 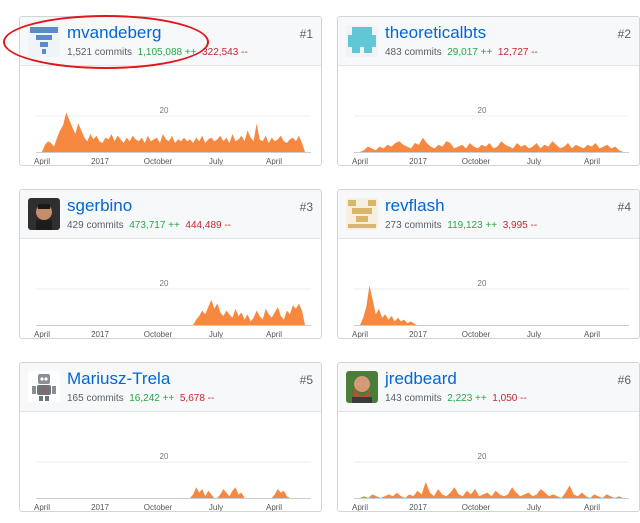 I want to click on commit-stats: 165 commits 16,242 ++ 5,678 --, so click(x=140, y=398).